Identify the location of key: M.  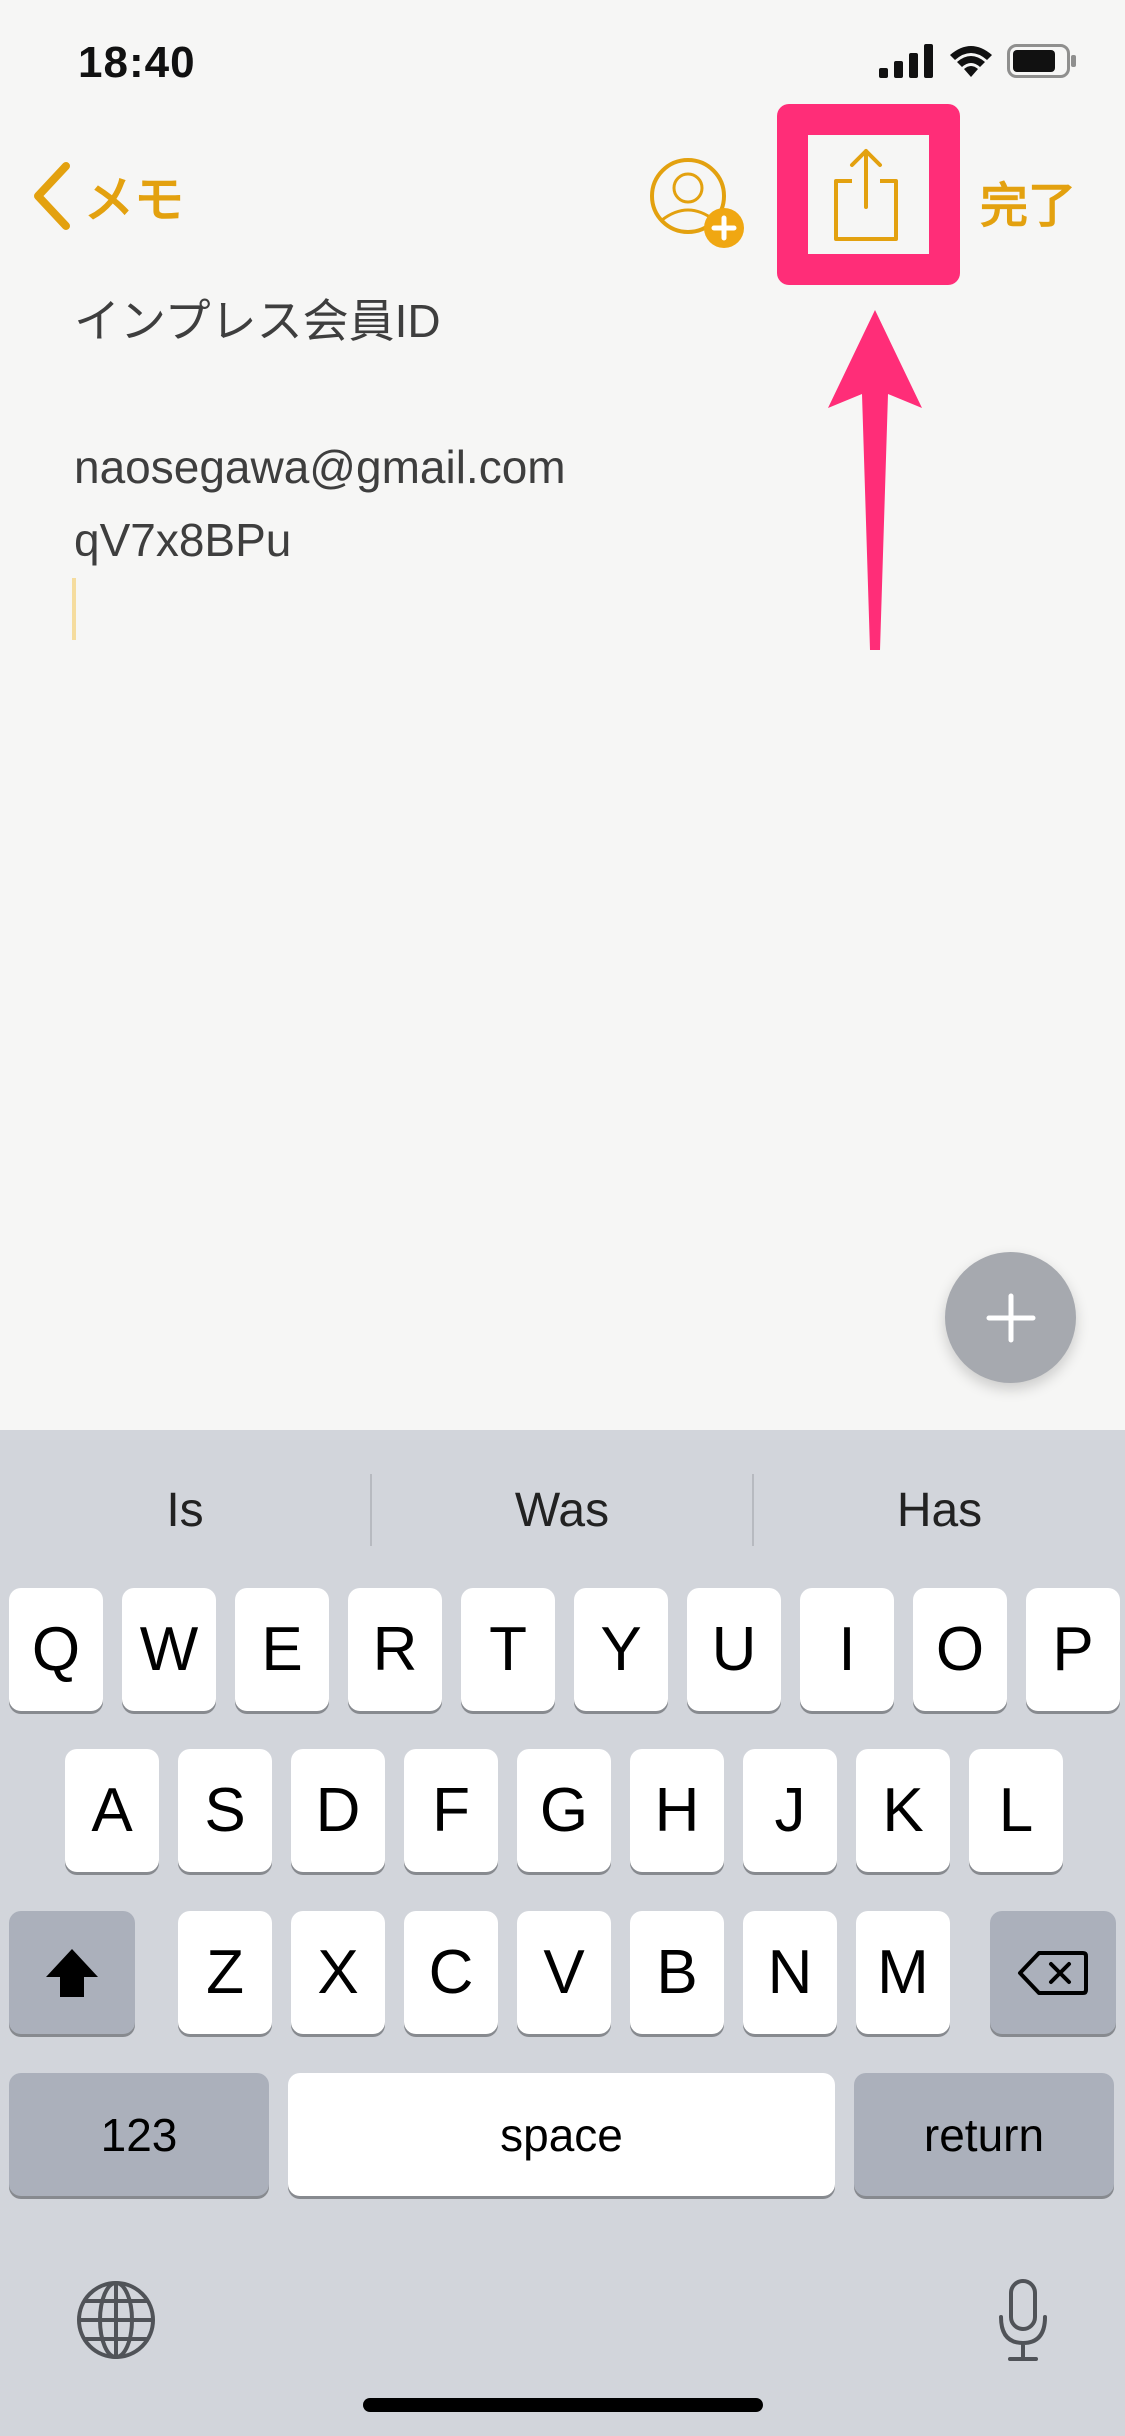
(903, 1972).